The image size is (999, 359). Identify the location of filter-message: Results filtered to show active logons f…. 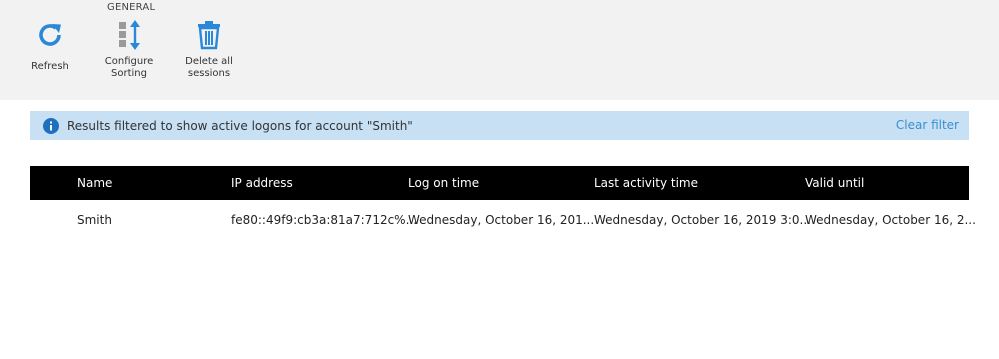
(240, 125).